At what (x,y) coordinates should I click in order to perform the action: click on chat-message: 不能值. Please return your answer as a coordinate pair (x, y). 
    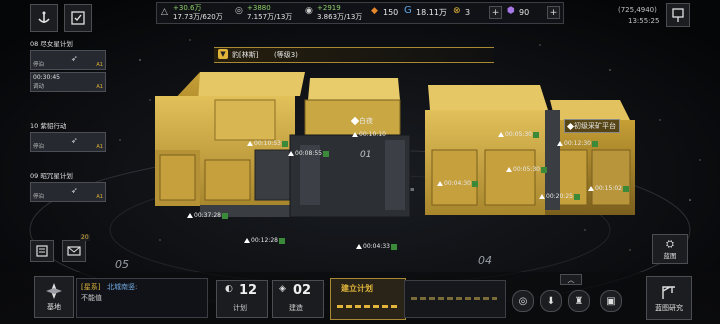
    Looking at the image, I should click on (91, 298).